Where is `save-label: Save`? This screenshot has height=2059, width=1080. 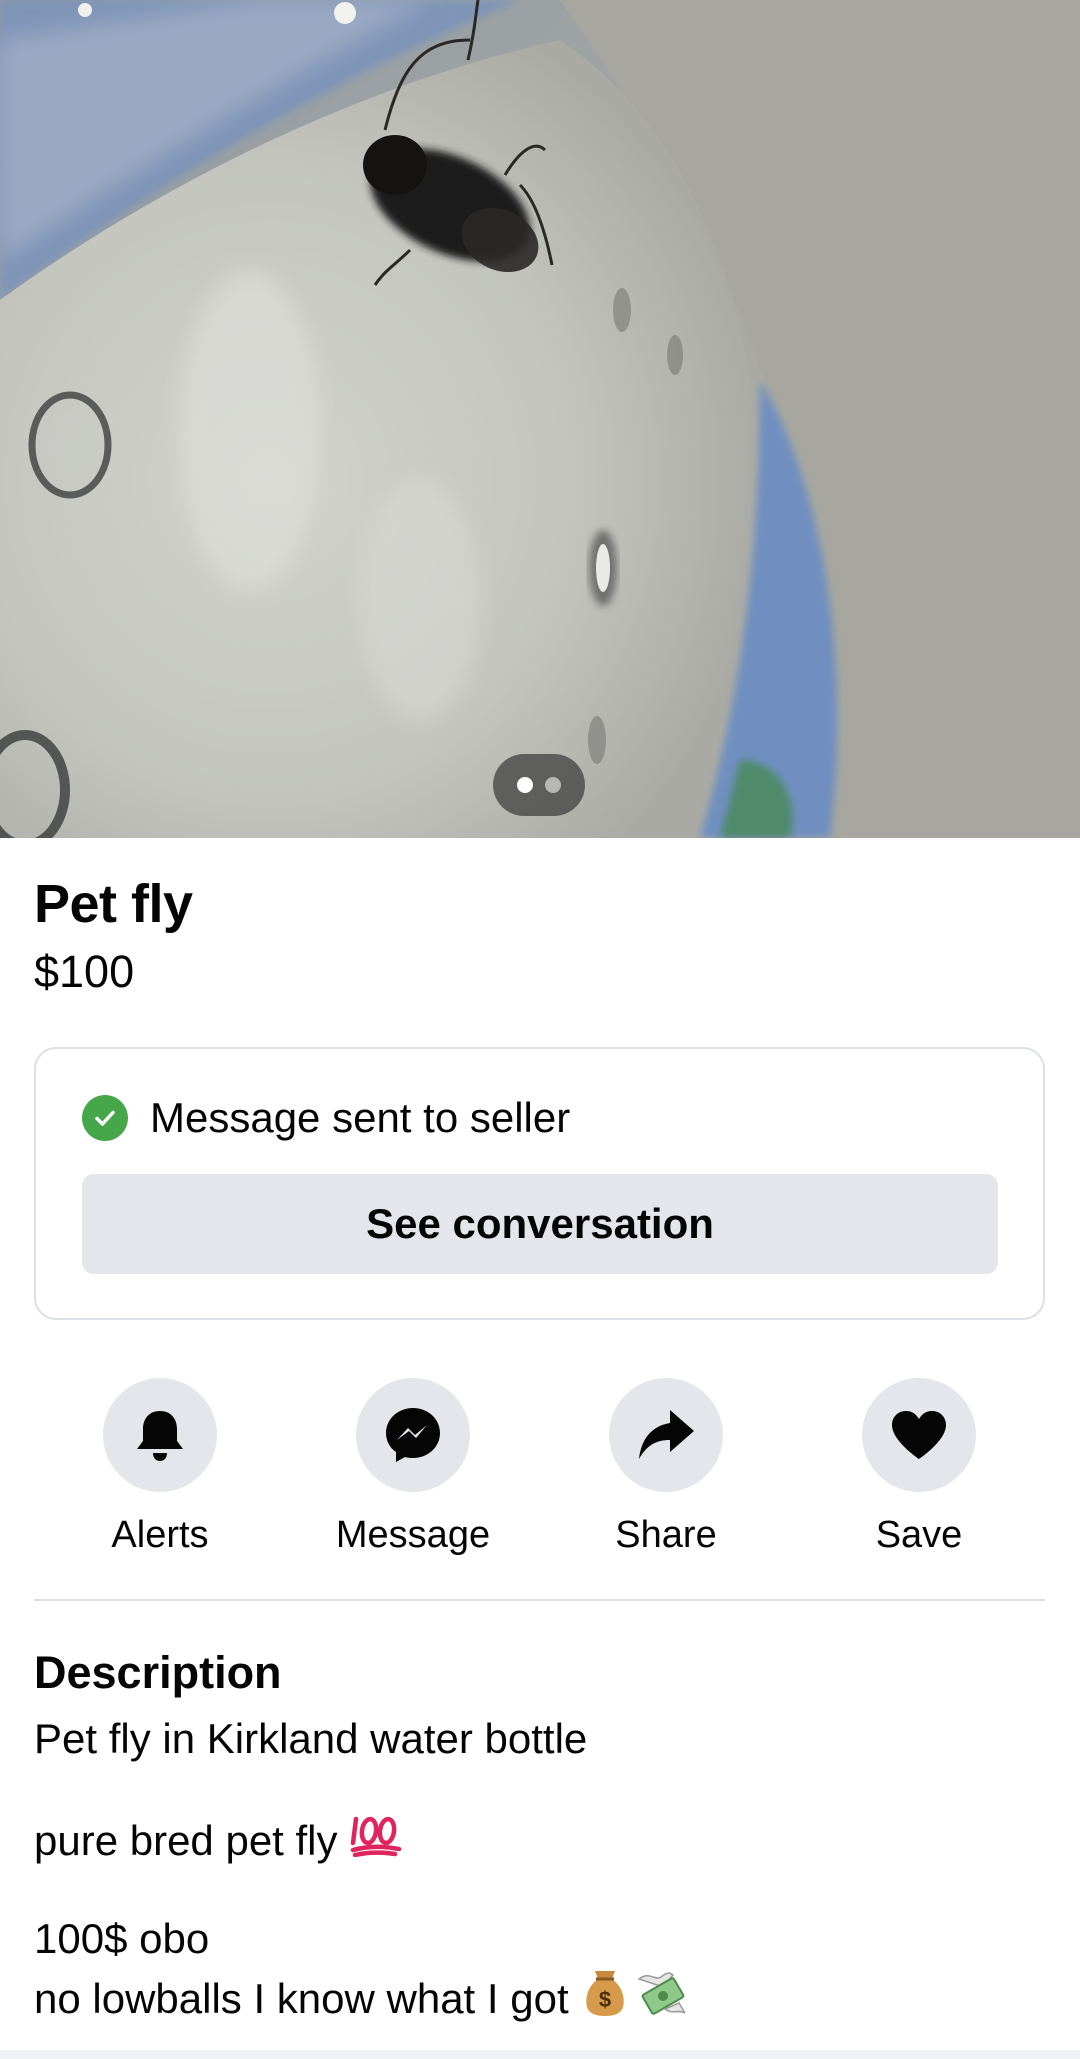
save-label: Save is located at coordinates (919, 1535).